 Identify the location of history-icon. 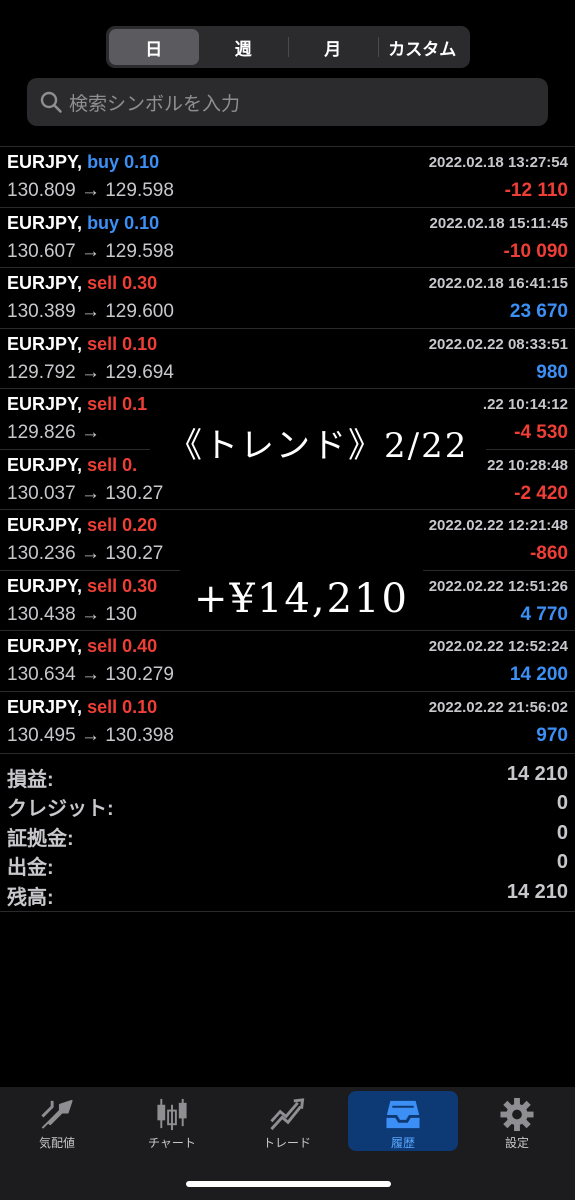
(403, 1114).